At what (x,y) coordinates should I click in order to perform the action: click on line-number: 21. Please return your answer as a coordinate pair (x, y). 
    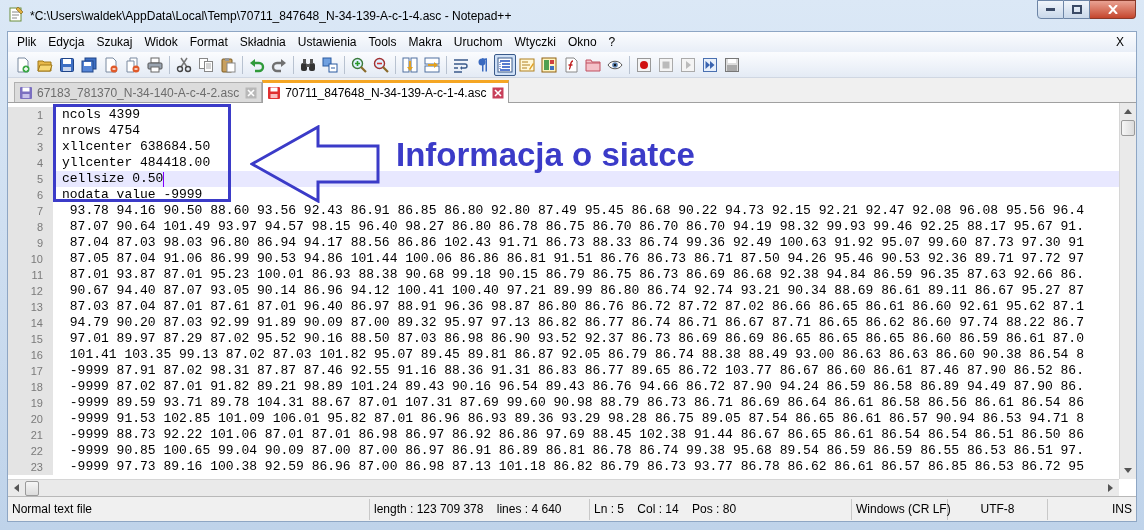
    Looking at the image, I should click on (30, 435).